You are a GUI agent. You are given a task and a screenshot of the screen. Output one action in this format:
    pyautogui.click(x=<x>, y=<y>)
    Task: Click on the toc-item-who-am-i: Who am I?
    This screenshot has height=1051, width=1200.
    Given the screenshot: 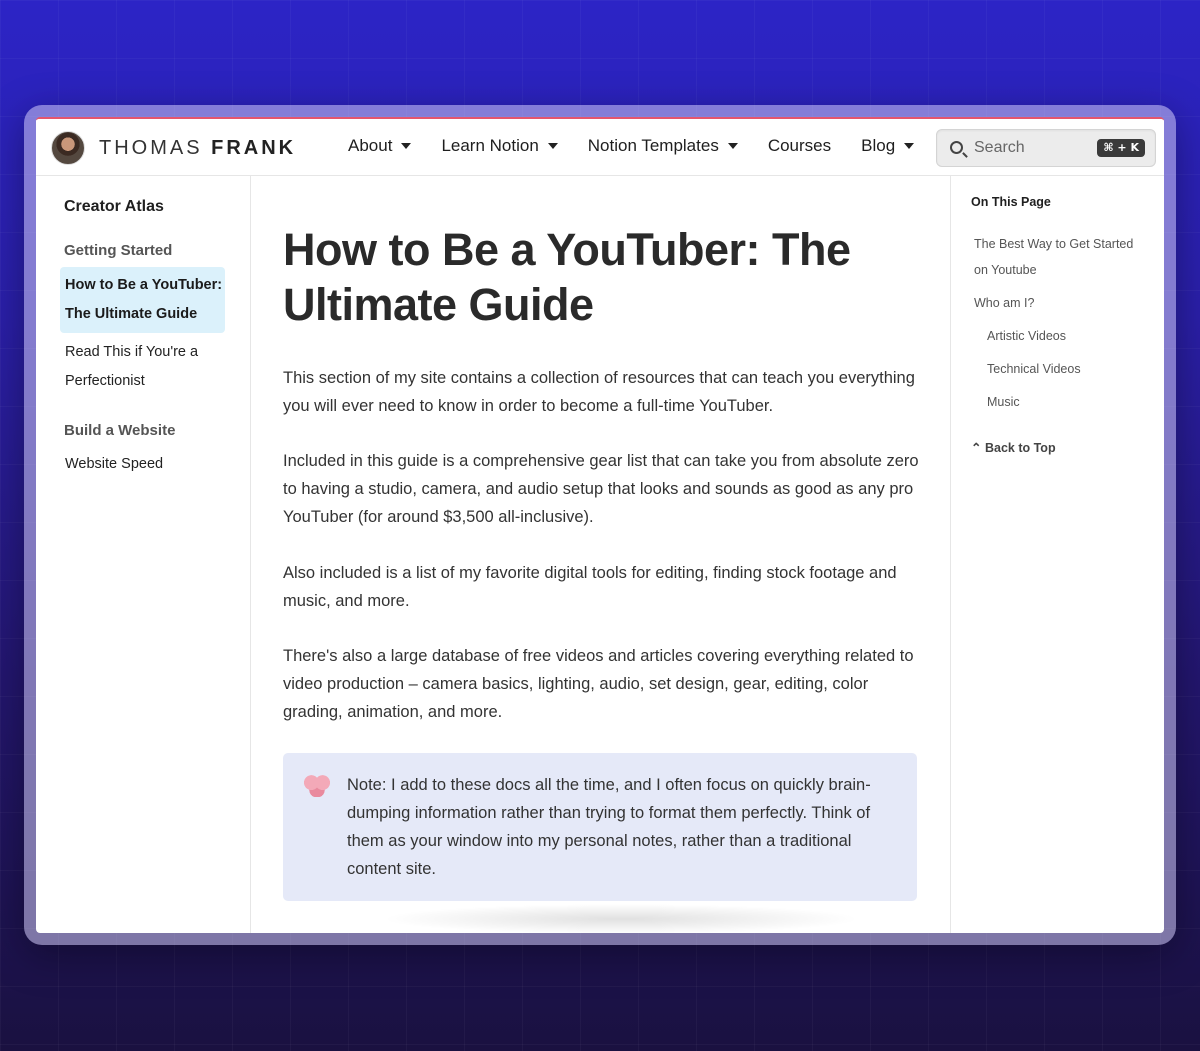 What is the action you would take?
    pyautogui.click(x=1004, y=303)
    